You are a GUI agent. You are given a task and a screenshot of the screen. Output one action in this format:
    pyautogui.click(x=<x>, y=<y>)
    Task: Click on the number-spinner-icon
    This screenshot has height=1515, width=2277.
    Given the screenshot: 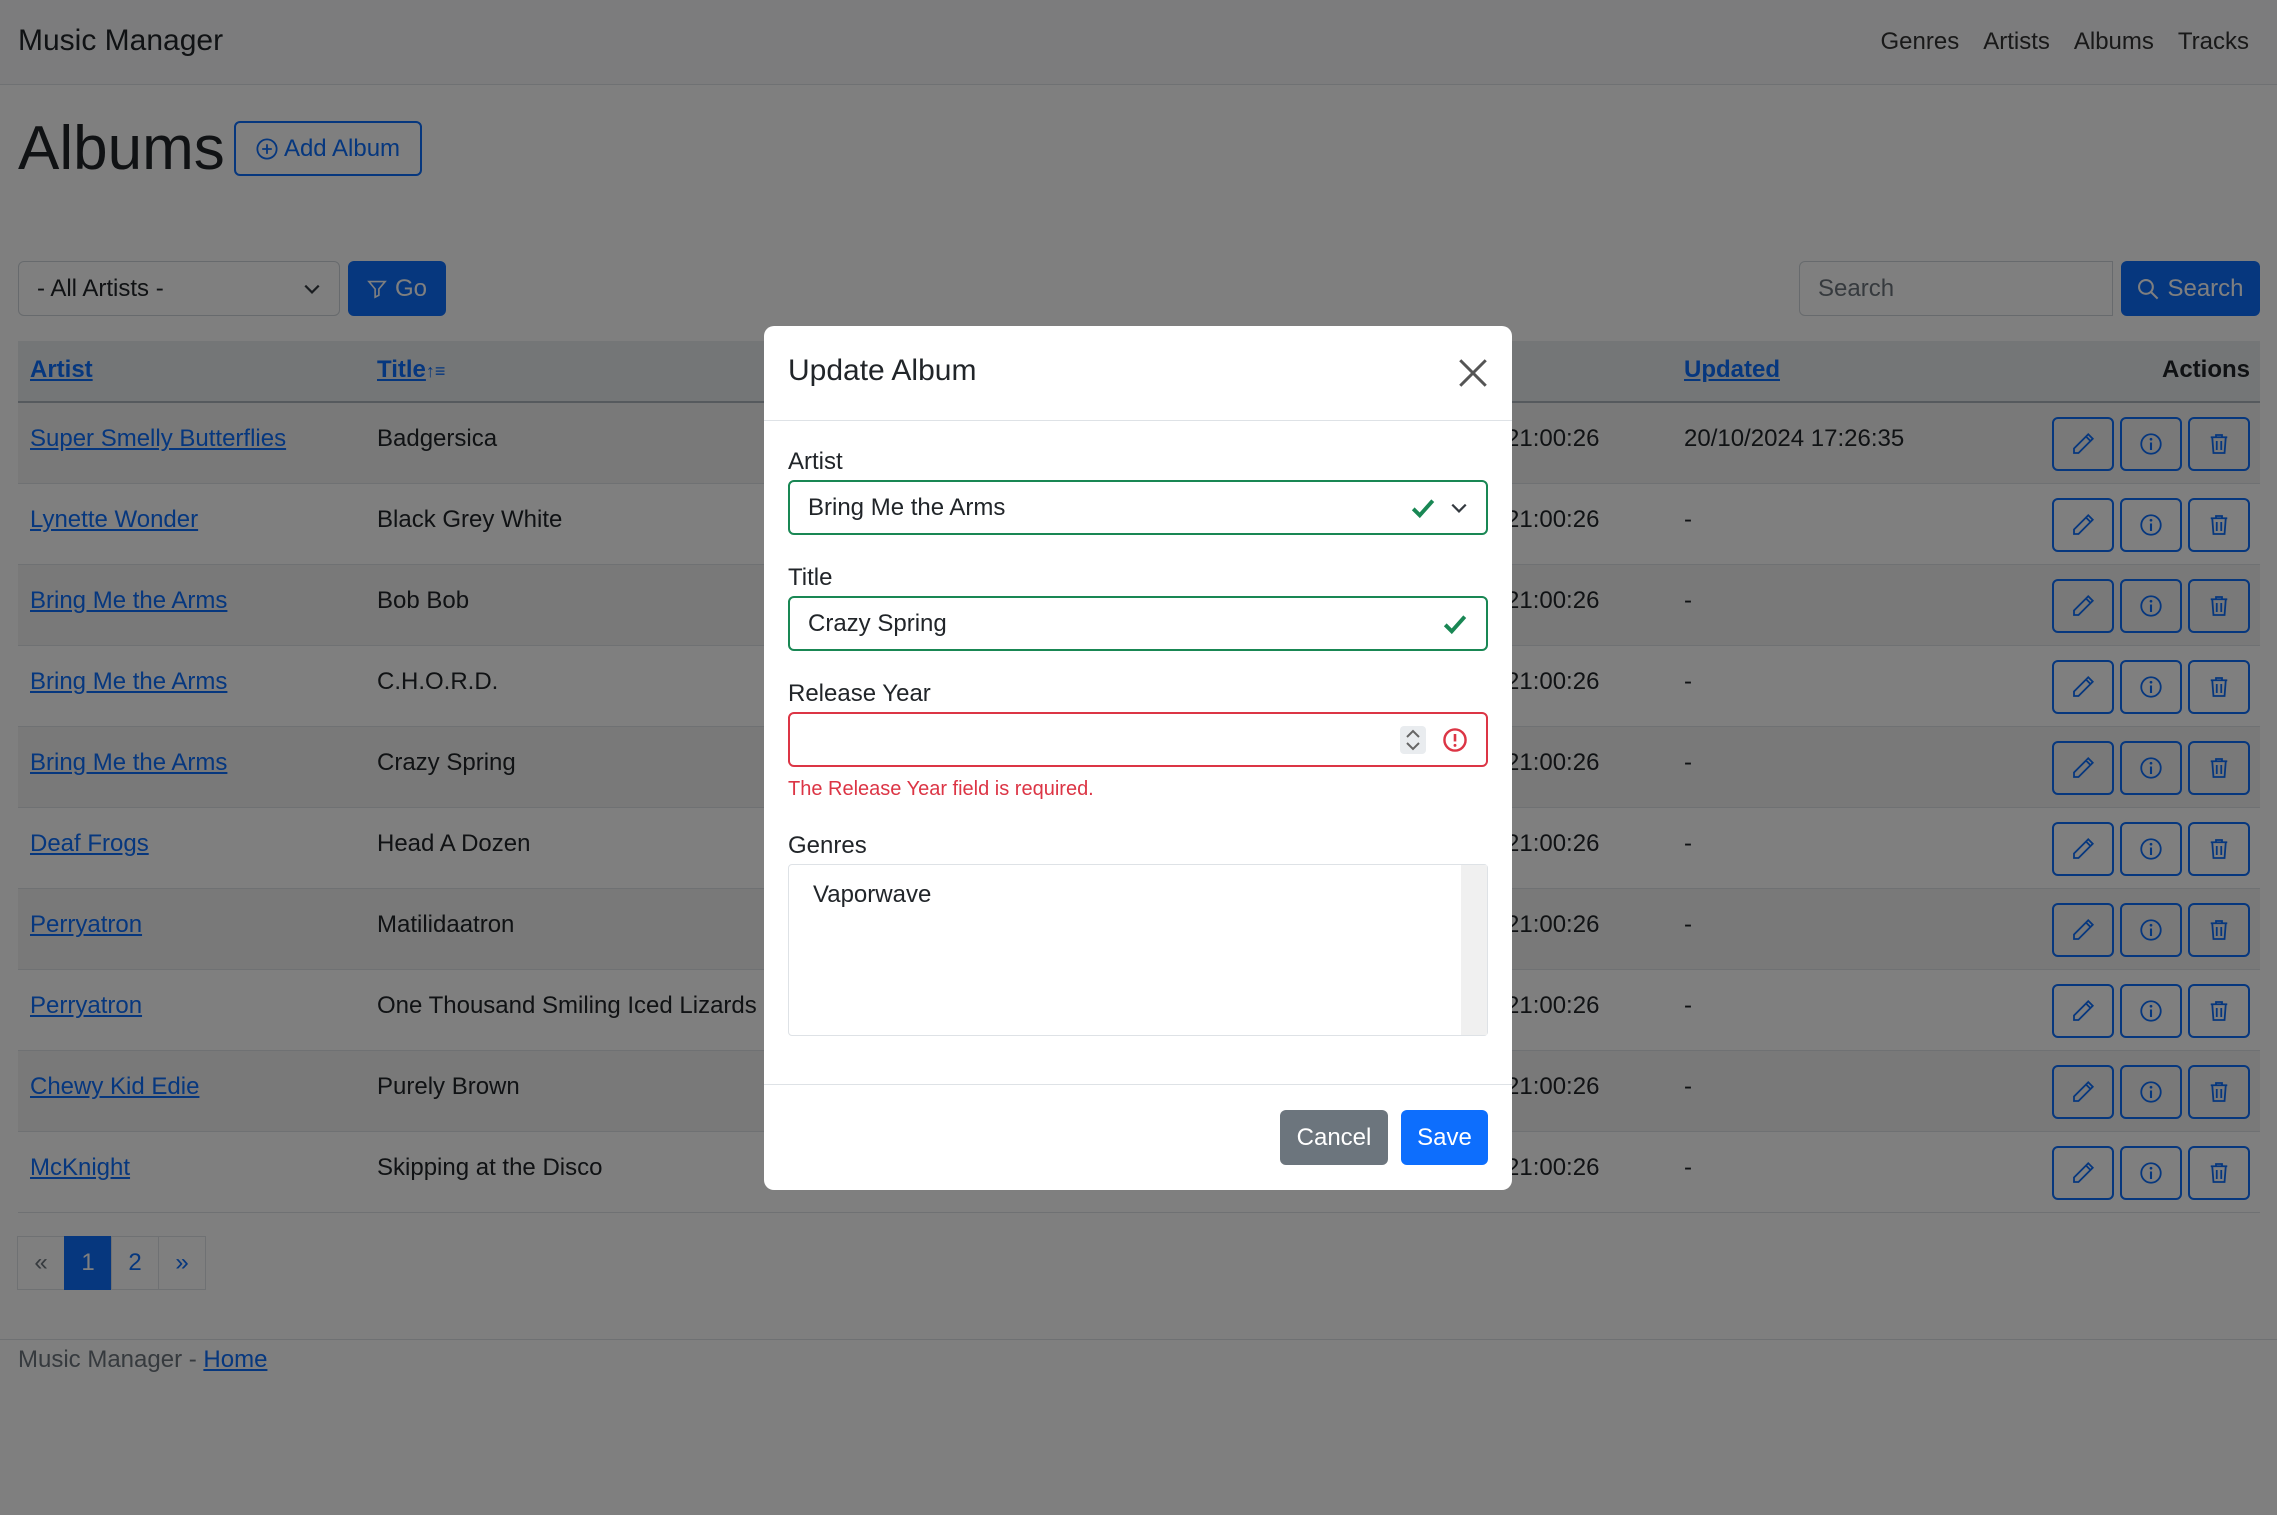 What is the action you would take?
    pyautogui.click(x=1413, y=739)
    